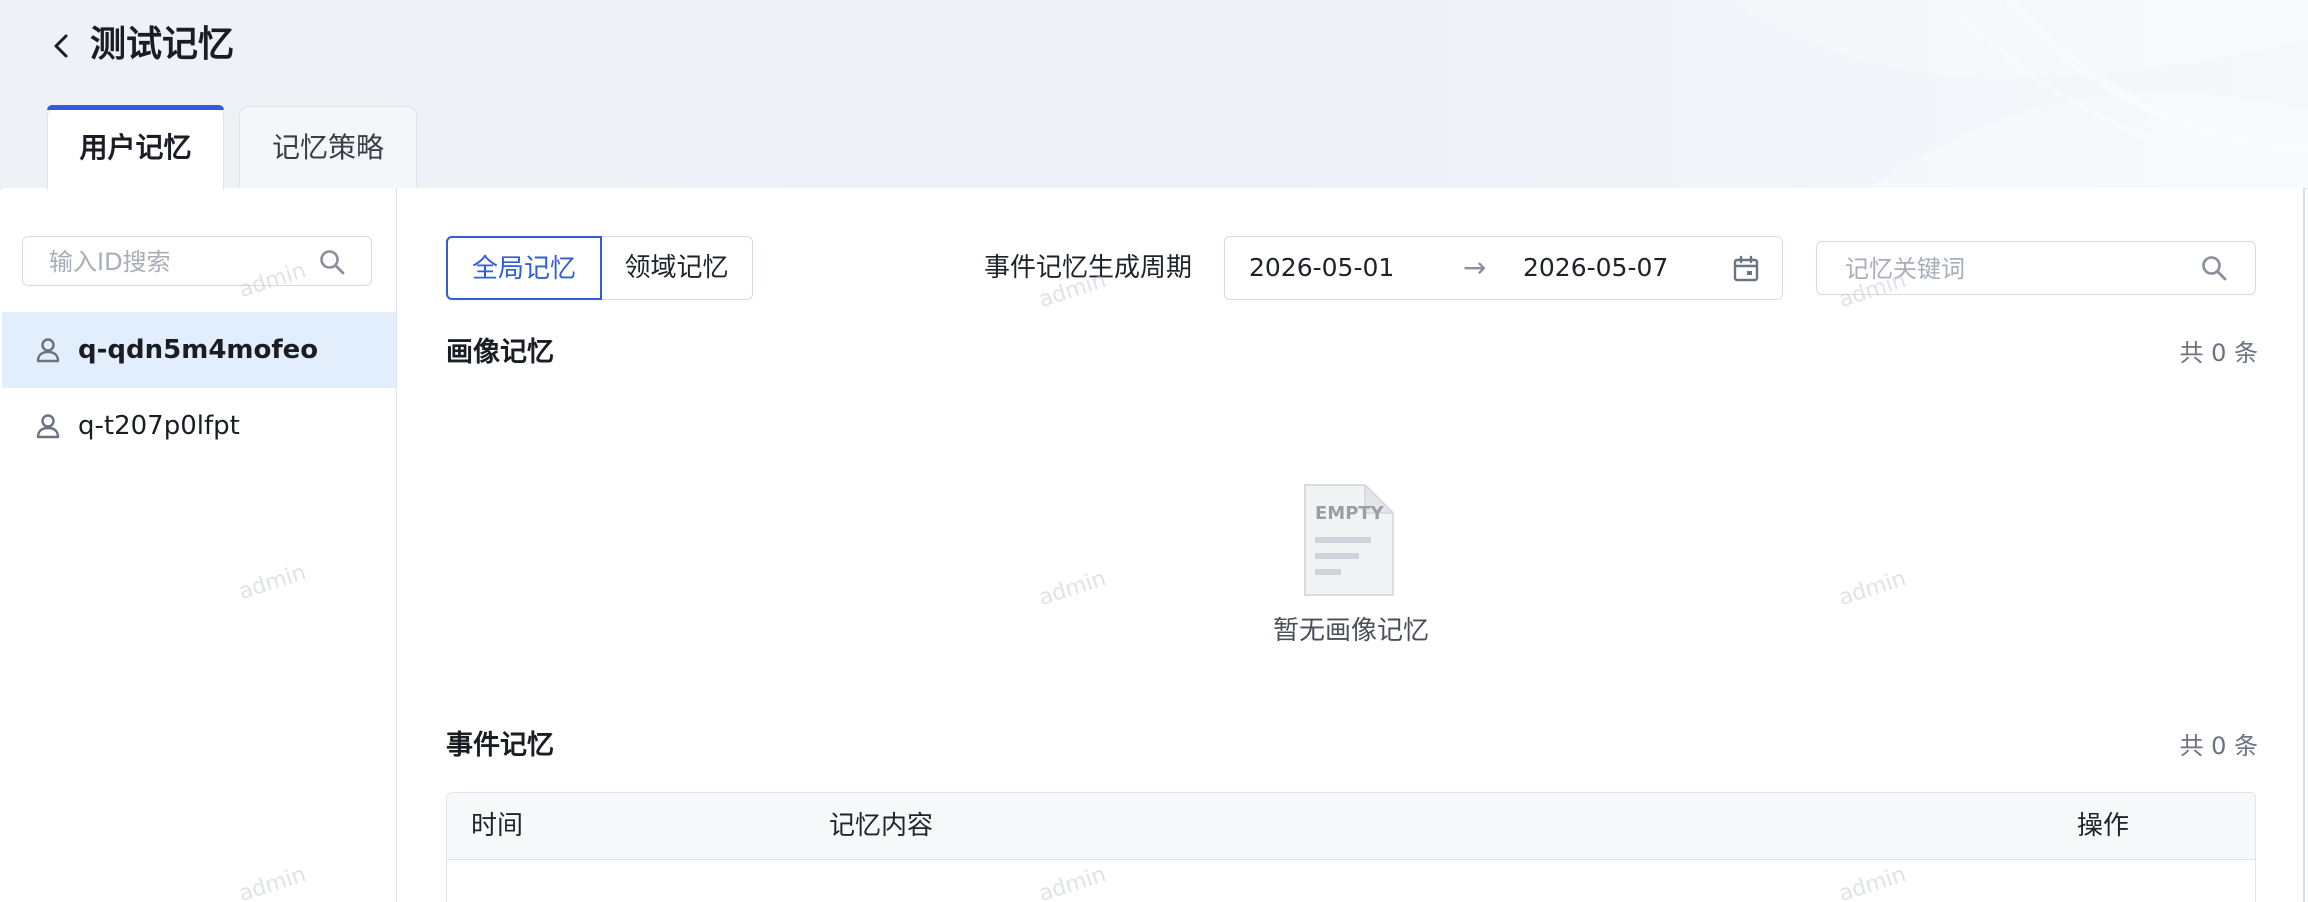 The width and height of the screenshot is (2308, 902). I want to click on scope-domain-button: 领域记忆, so click(677, 268).